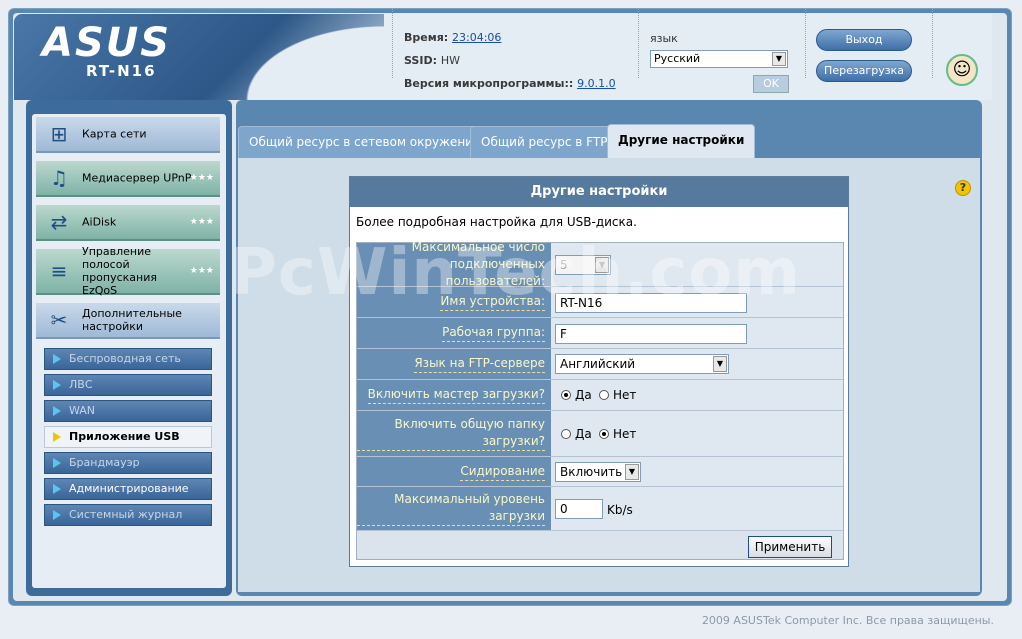  I want to click on sub-item-administration: Администрирование, so click(128, 489).